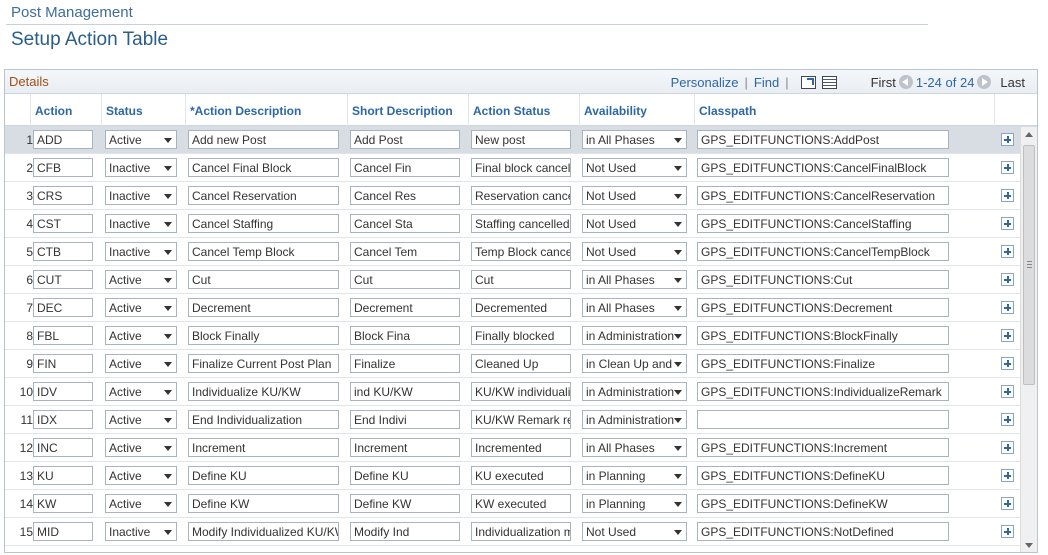 The height and width of the screenshot is (555, 1048). Describe the element at coordinates (823, 335) in the screenshot. I see `classpath-input: GPS_EDITFUNCTIONS:BlockFinally` at that location.